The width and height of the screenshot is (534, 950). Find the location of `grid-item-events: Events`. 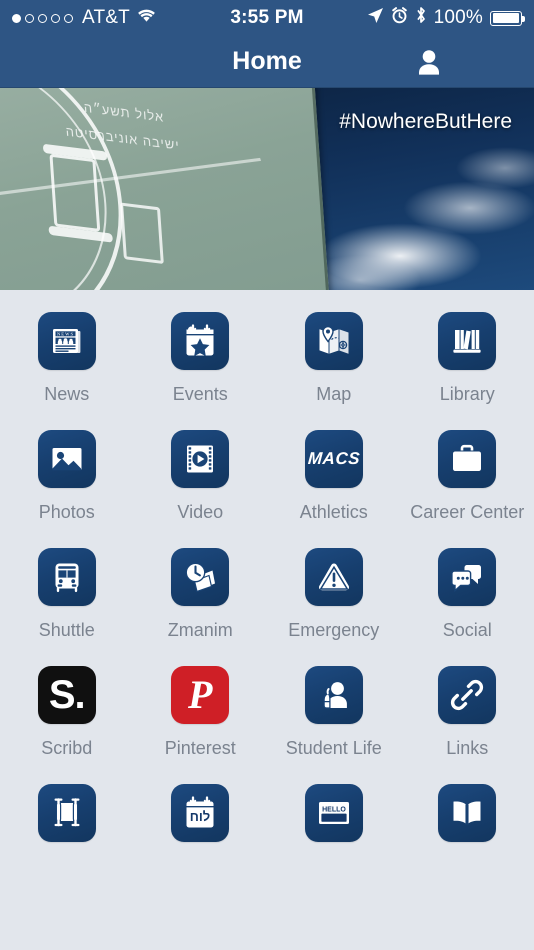

grid-item-events: Events is located at coordinates (201, 359).